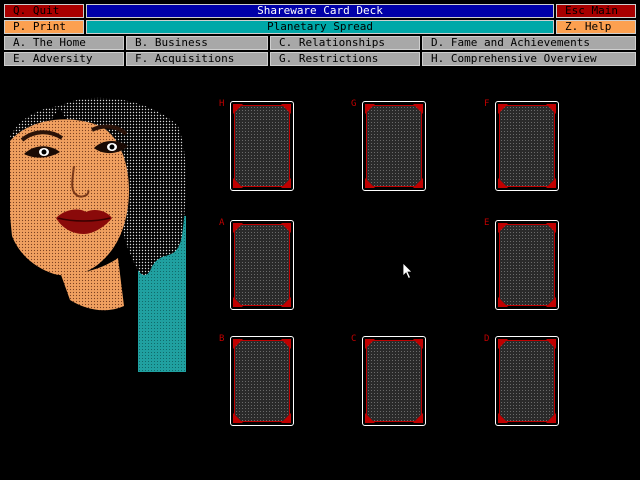 The image size is (640, 480). Describe the element at coordinates (527, 265) in the screenshot. I see `card-slot-e` at that location.